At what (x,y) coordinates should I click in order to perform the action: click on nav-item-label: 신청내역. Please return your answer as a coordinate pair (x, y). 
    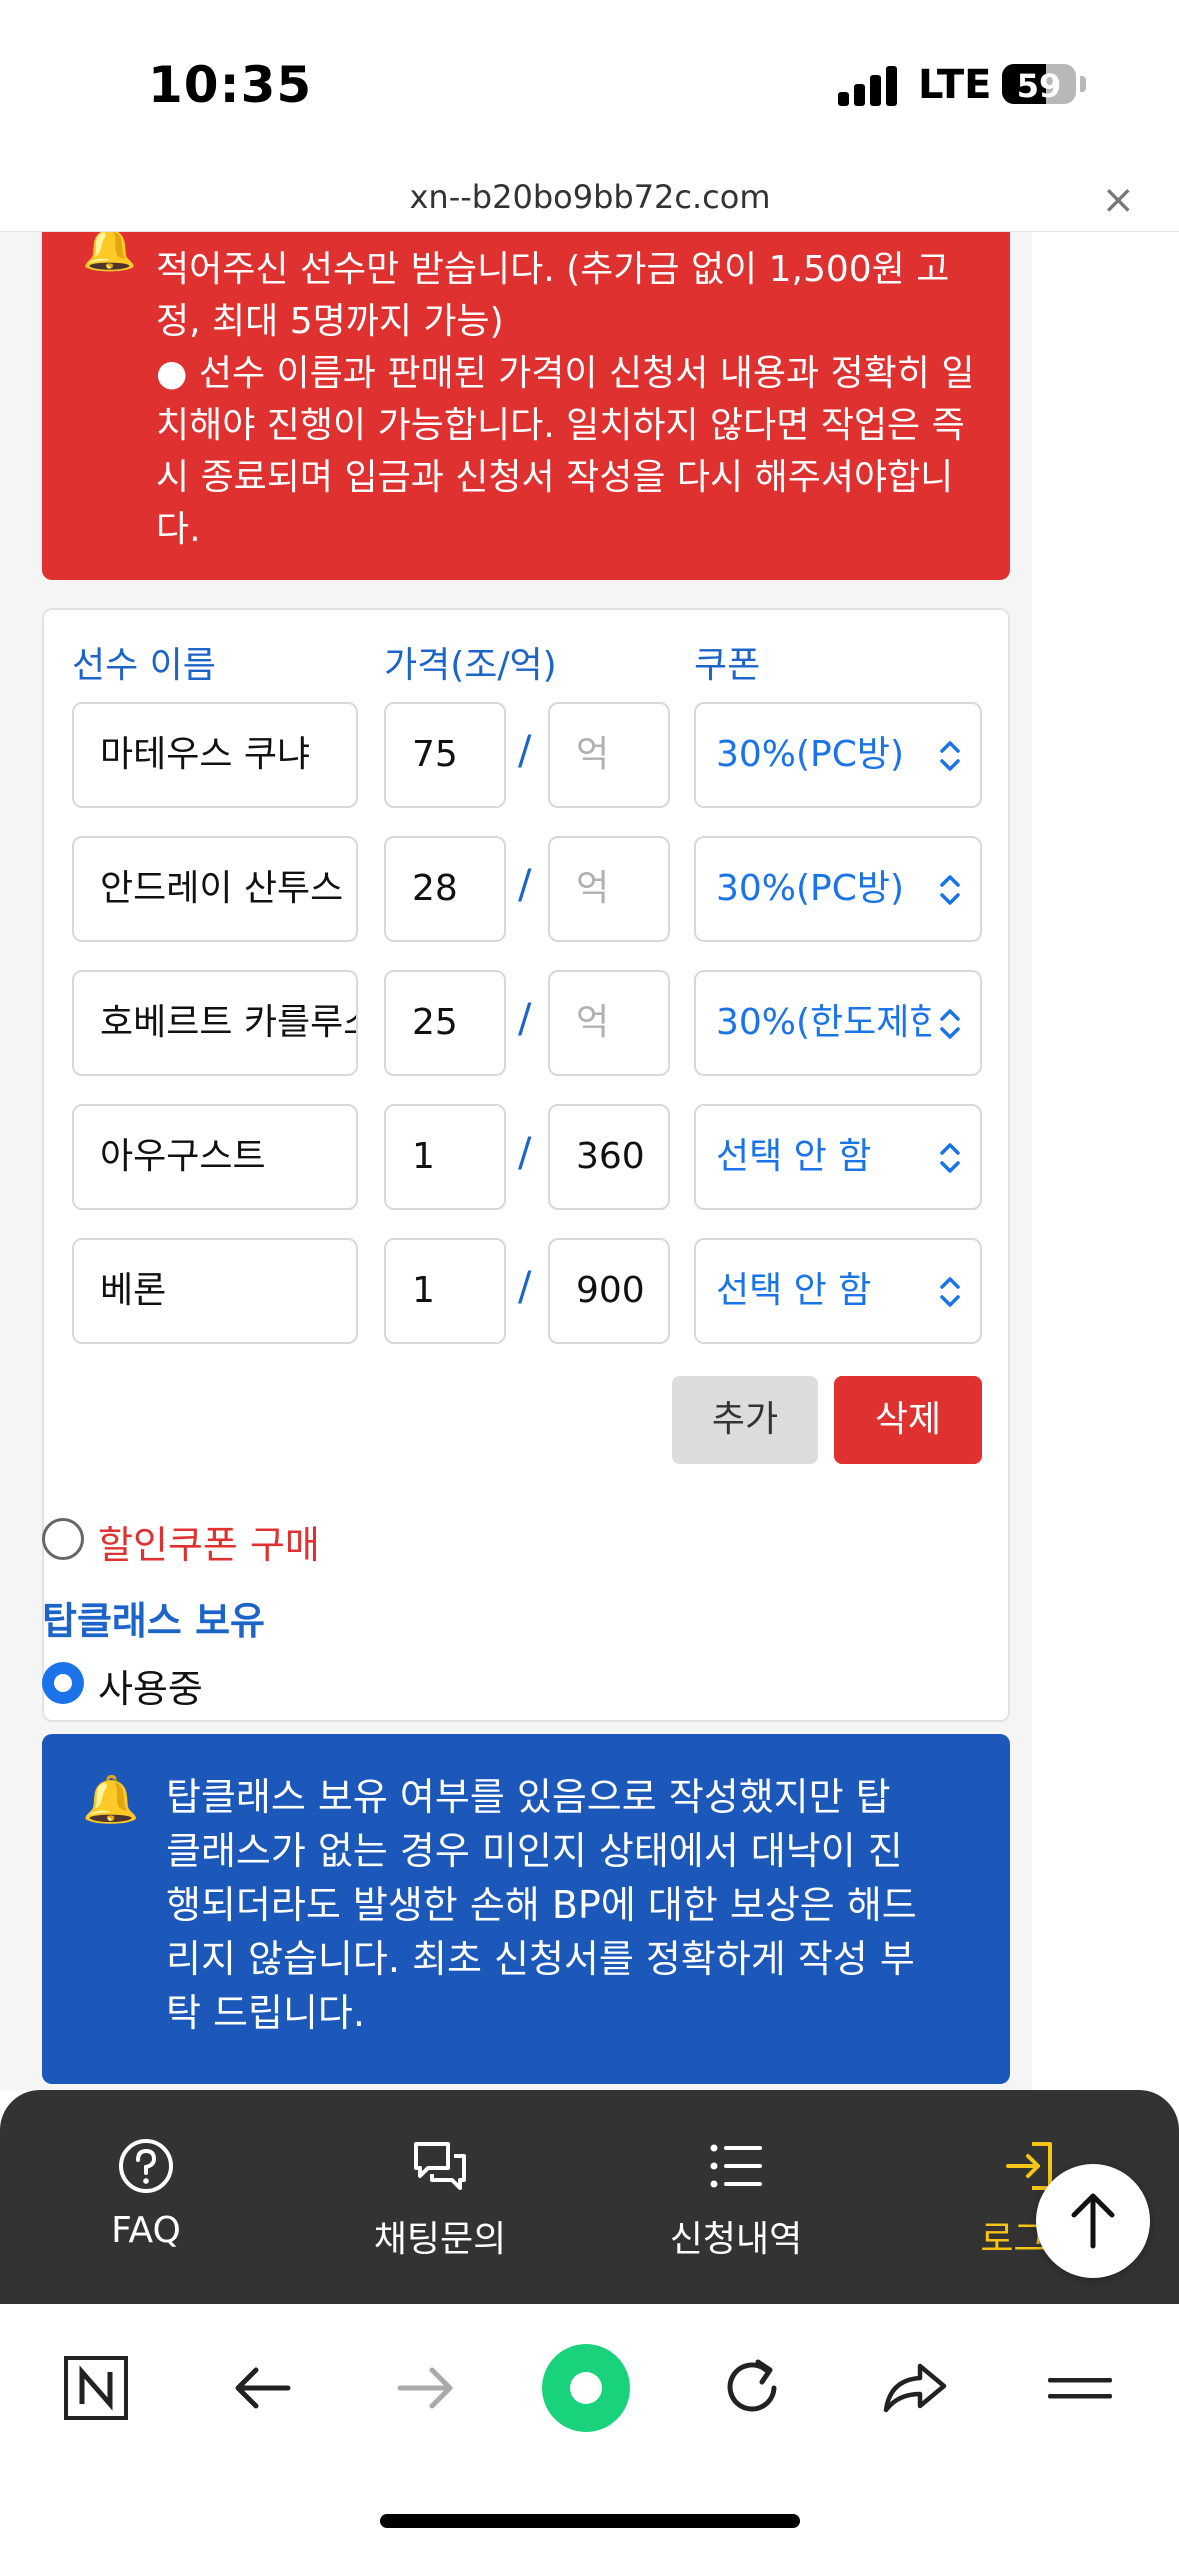
    Looking at the image, I should click on (736, 2239).